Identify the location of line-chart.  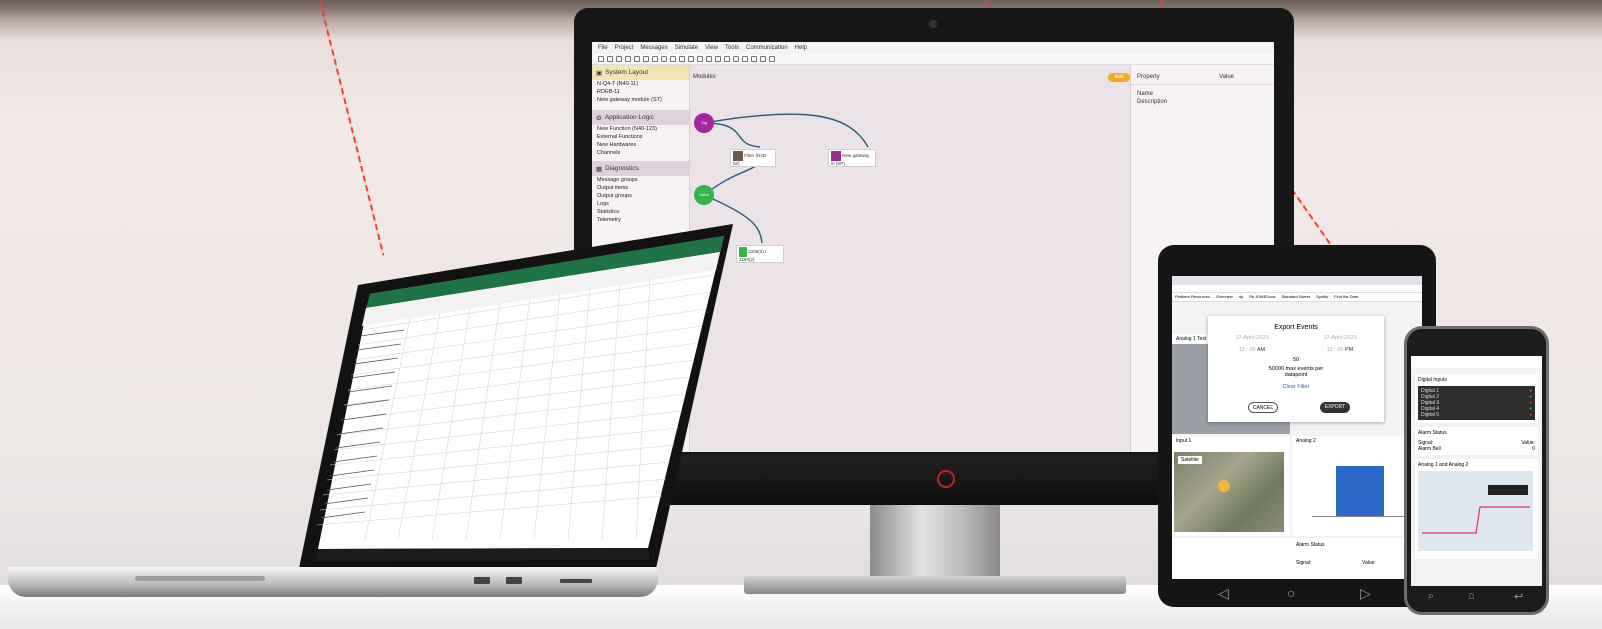
(1475, 511).